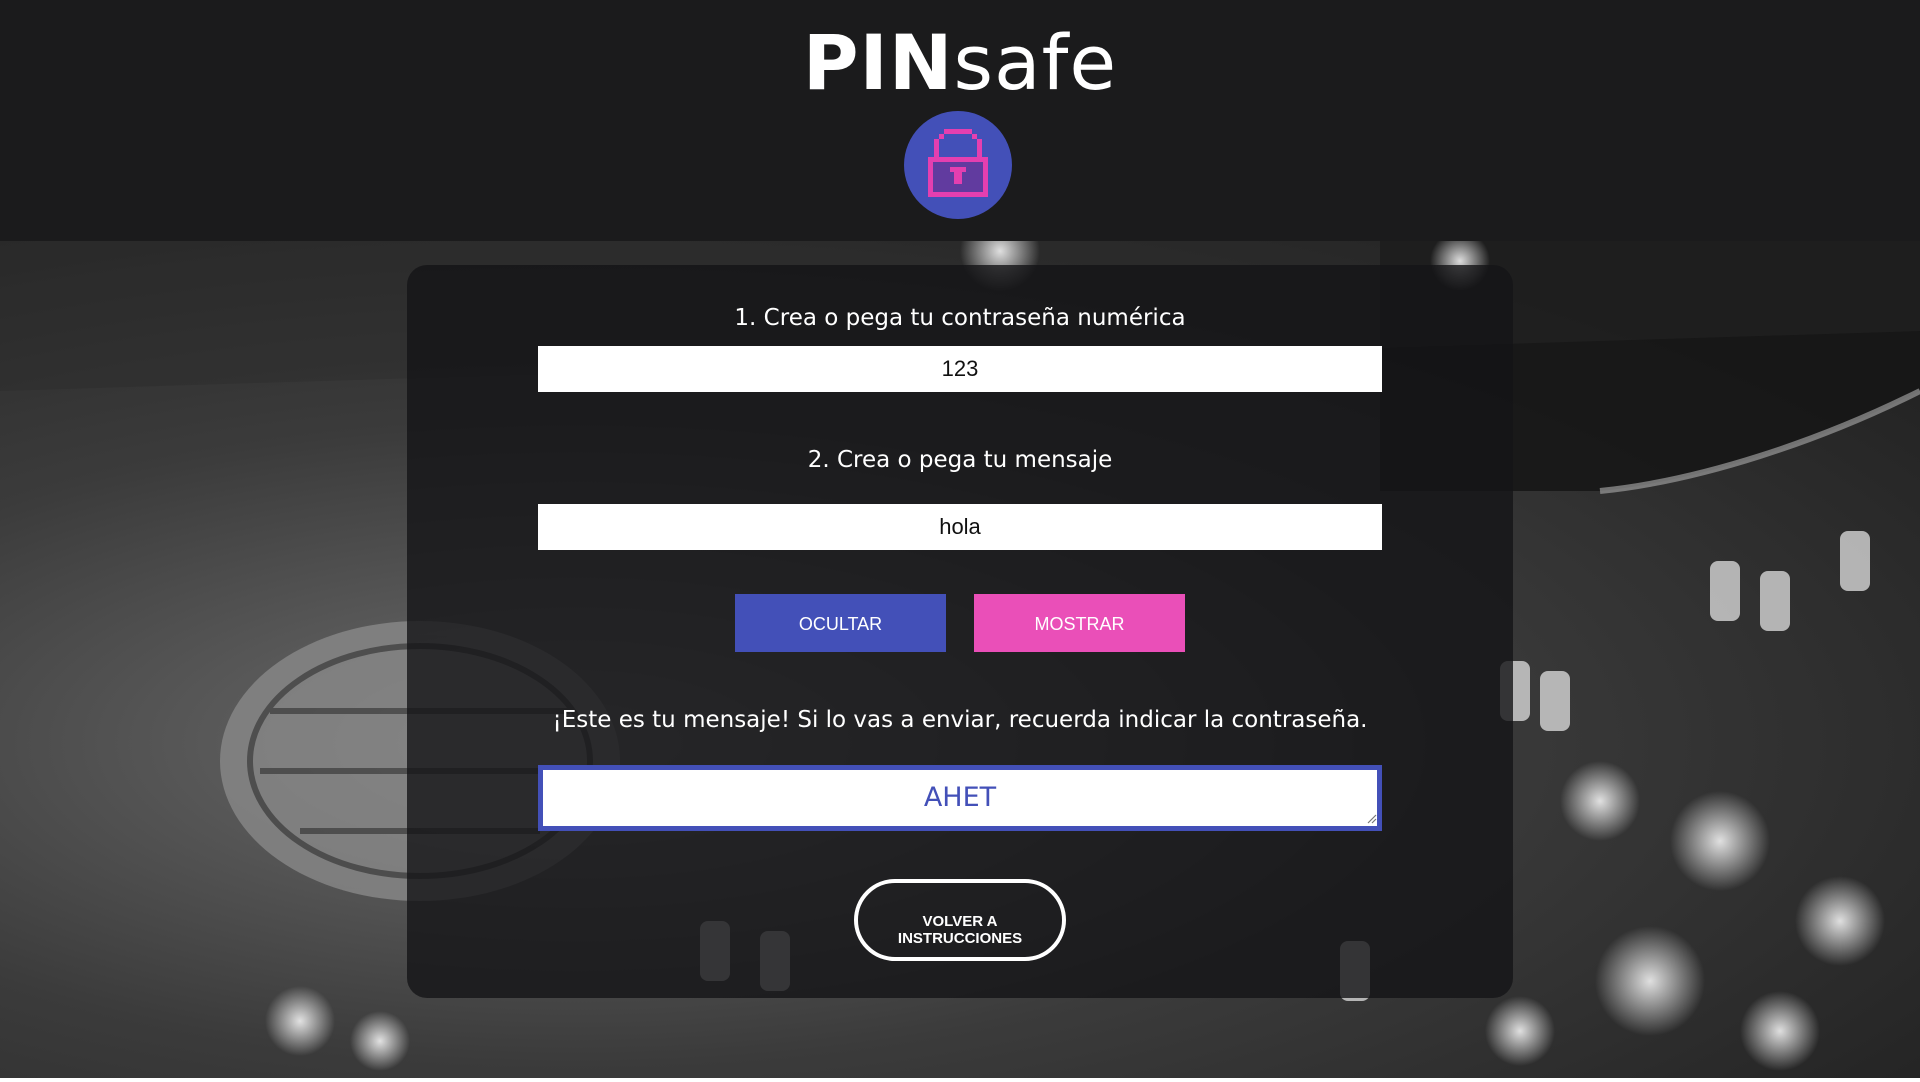 This screenshot has width=1920, height=1082. What do you see at coordinates (960, 798) in the screenshot?
I see `result-output: AHET` at bounding box center [960, 798].